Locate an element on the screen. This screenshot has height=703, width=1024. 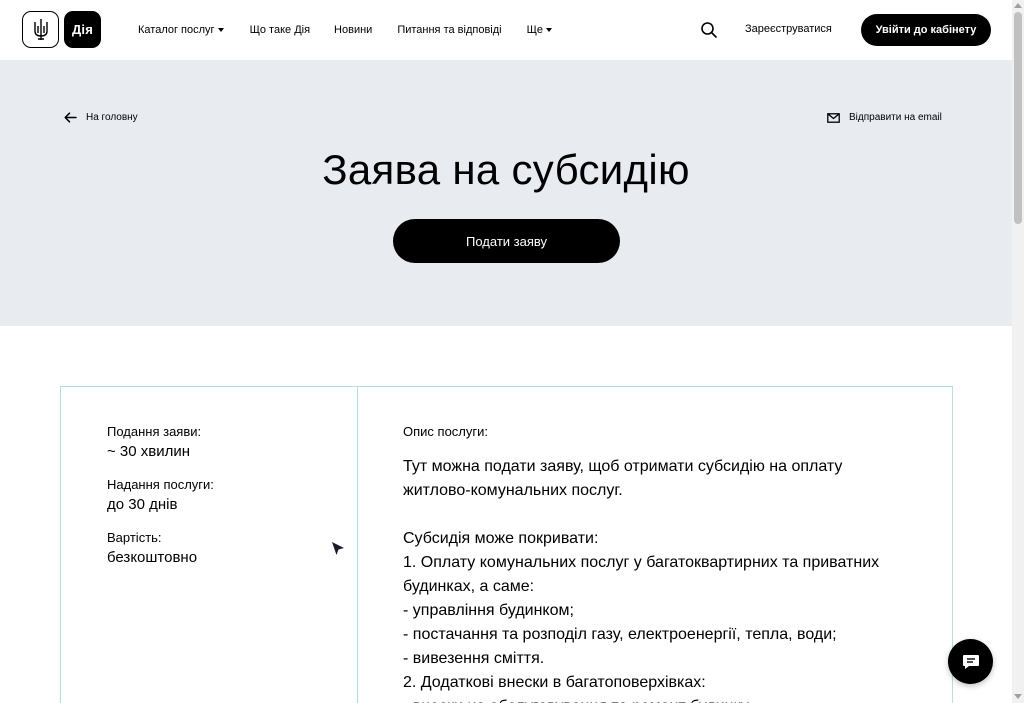
nav-item-label: Каталог послуг is located at coordinates (176, 30).